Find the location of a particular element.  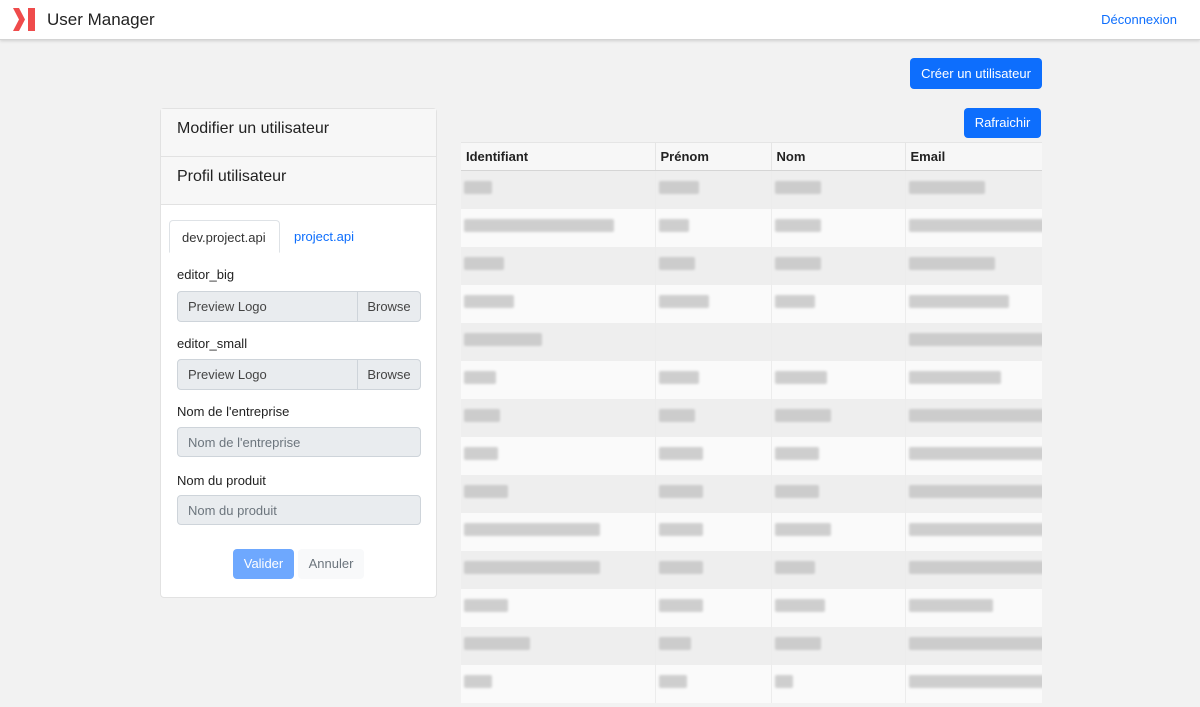

refresh-button: Rafraichir is located at coordinates (1002, 123).